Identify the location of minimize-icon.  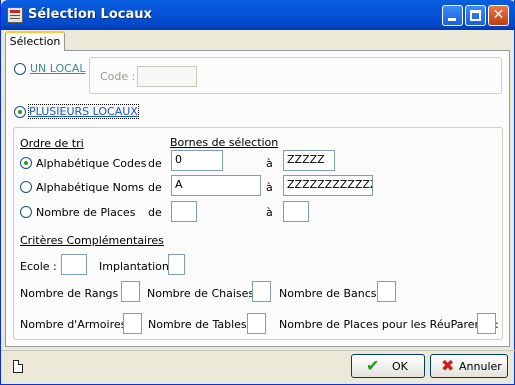
(452, 19).